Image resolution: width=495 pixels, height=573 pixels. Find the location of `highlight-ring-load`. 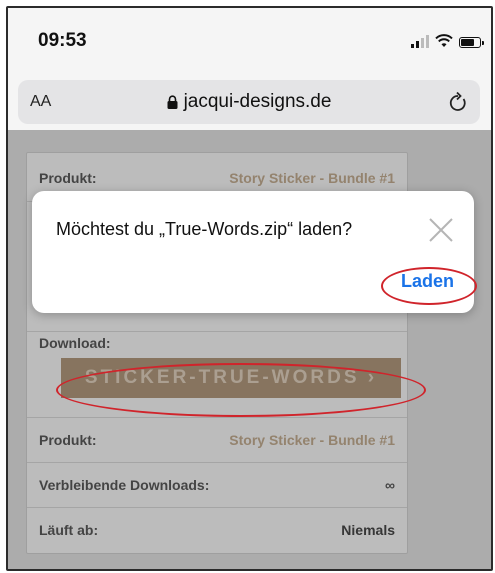

highlight-ring-load is located at coordinates (429, 286).